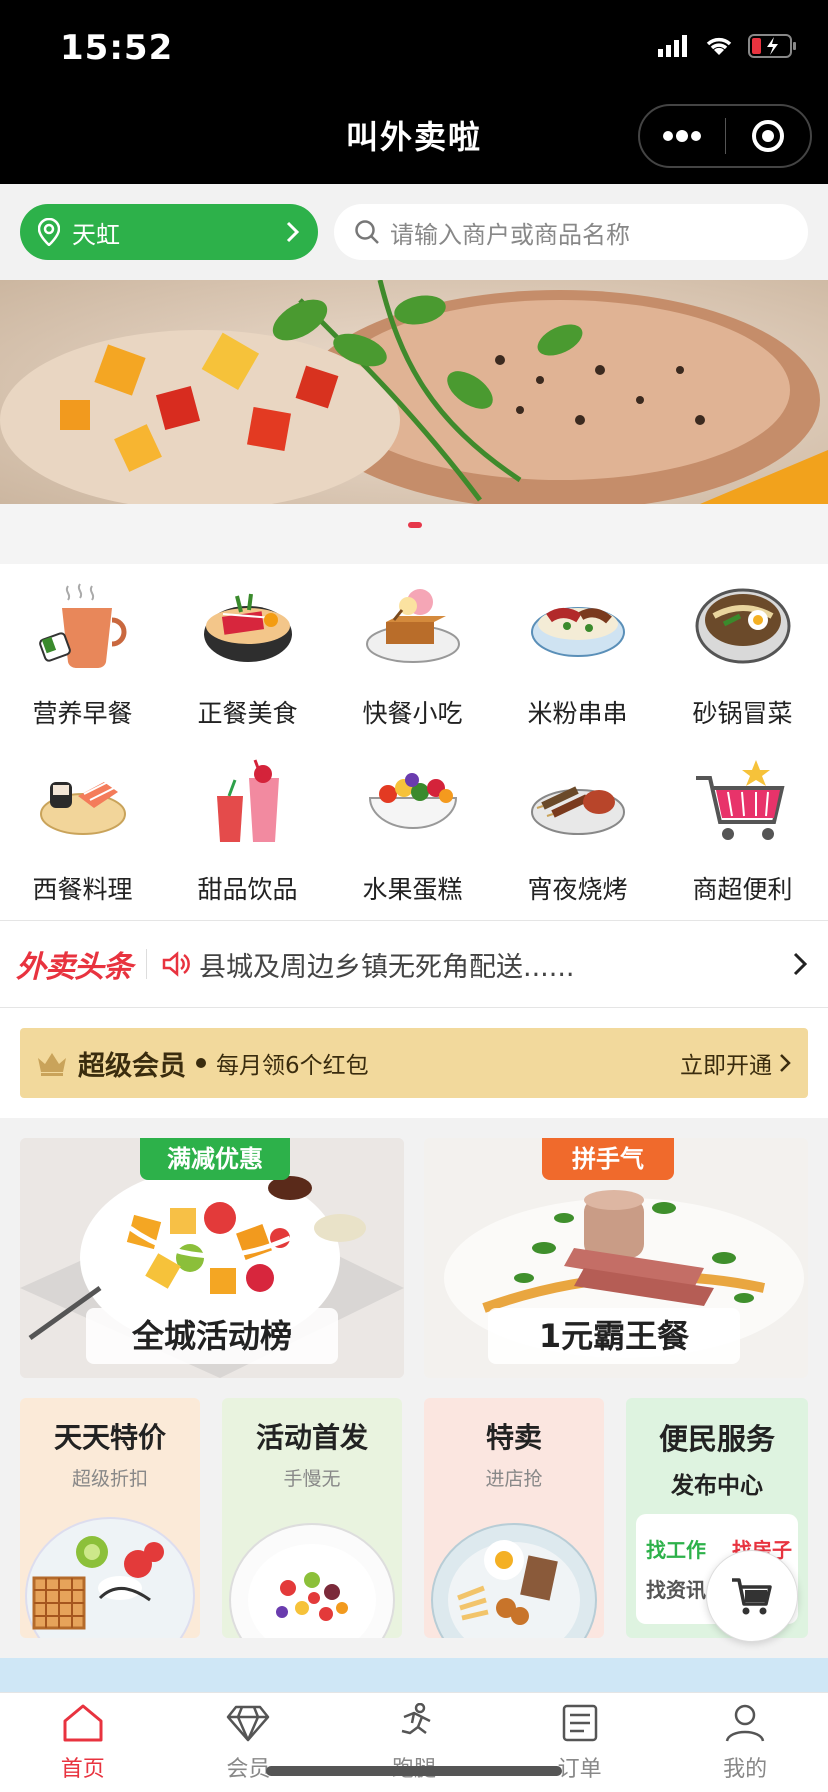 This screenshot has width=828, height=1792. Describe the element at coordinates (83, 1723) in the screenshot. I see `home-icon` at that location.